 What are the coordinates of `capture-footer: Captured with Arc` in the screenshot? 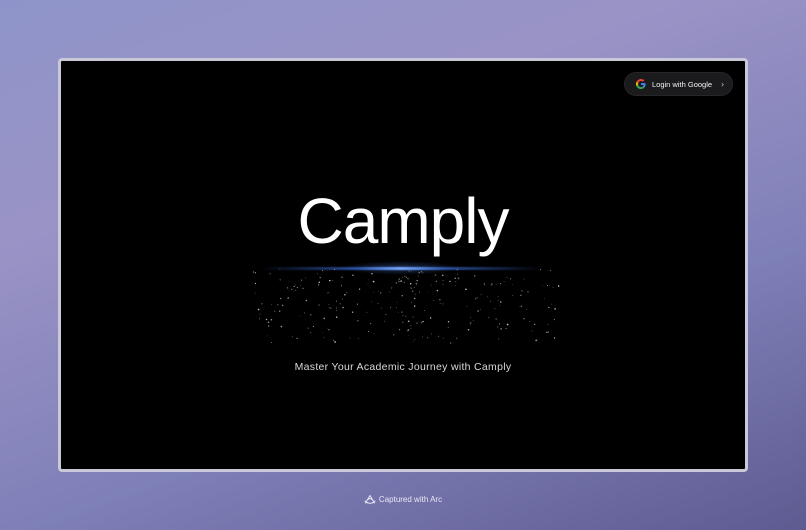 It's located at (403, 499).